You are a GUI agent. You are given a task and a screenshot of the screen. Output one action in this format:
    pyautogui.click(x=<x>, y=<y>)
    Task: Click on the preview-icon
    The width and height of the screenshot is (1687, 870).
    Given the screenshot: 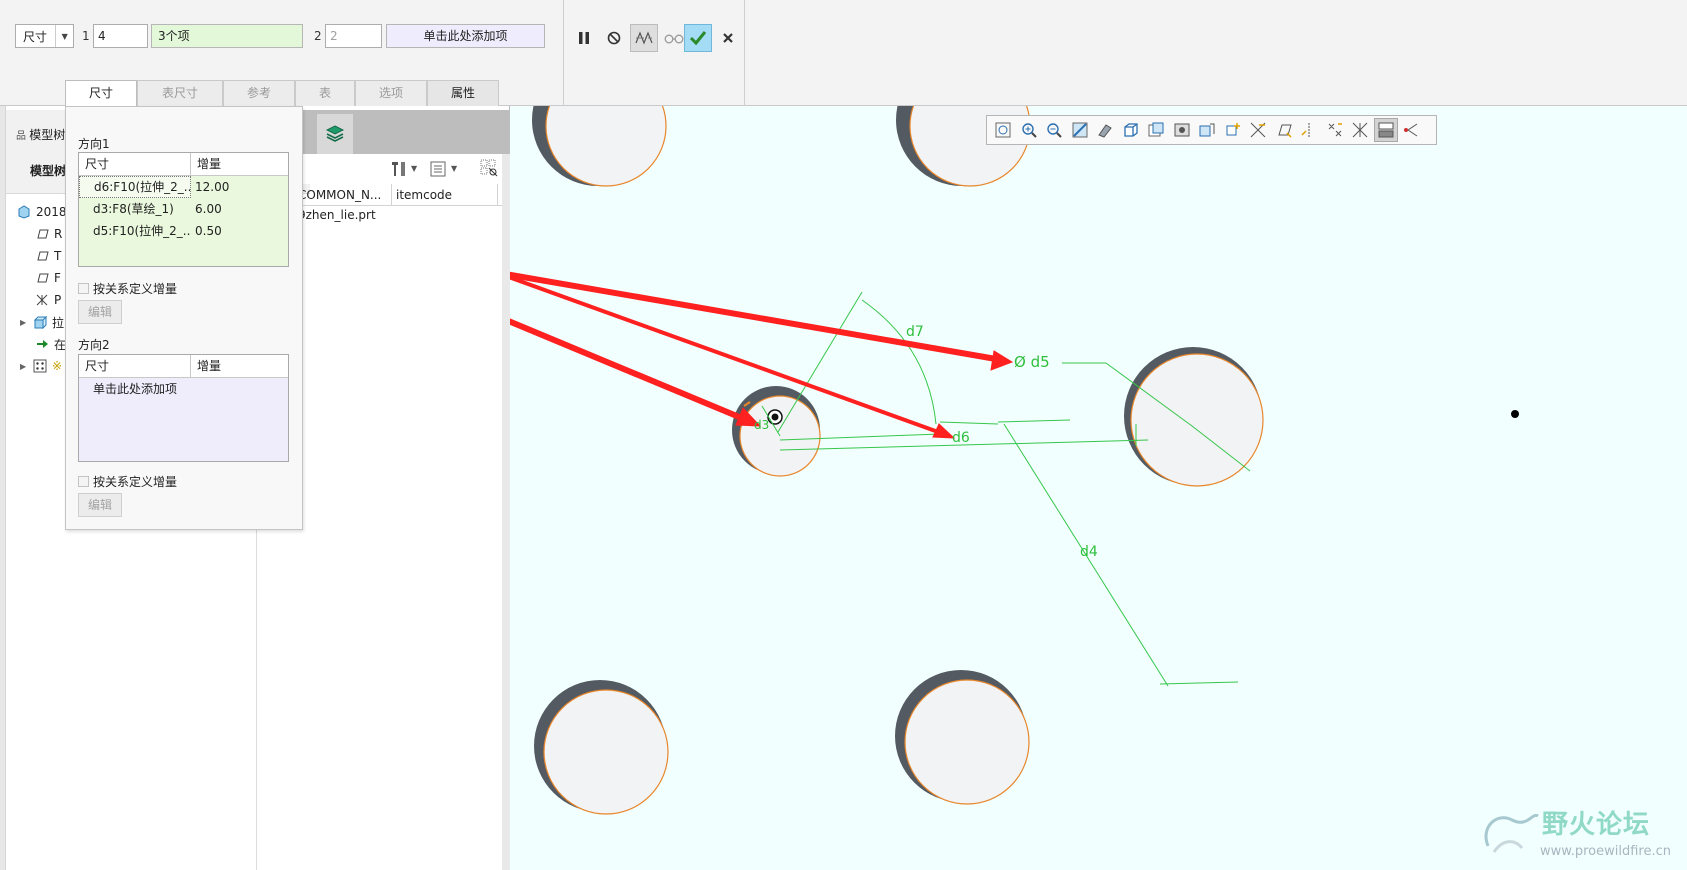 What is the action you would take?
    pyautogui.click(x=644, y=38)
    